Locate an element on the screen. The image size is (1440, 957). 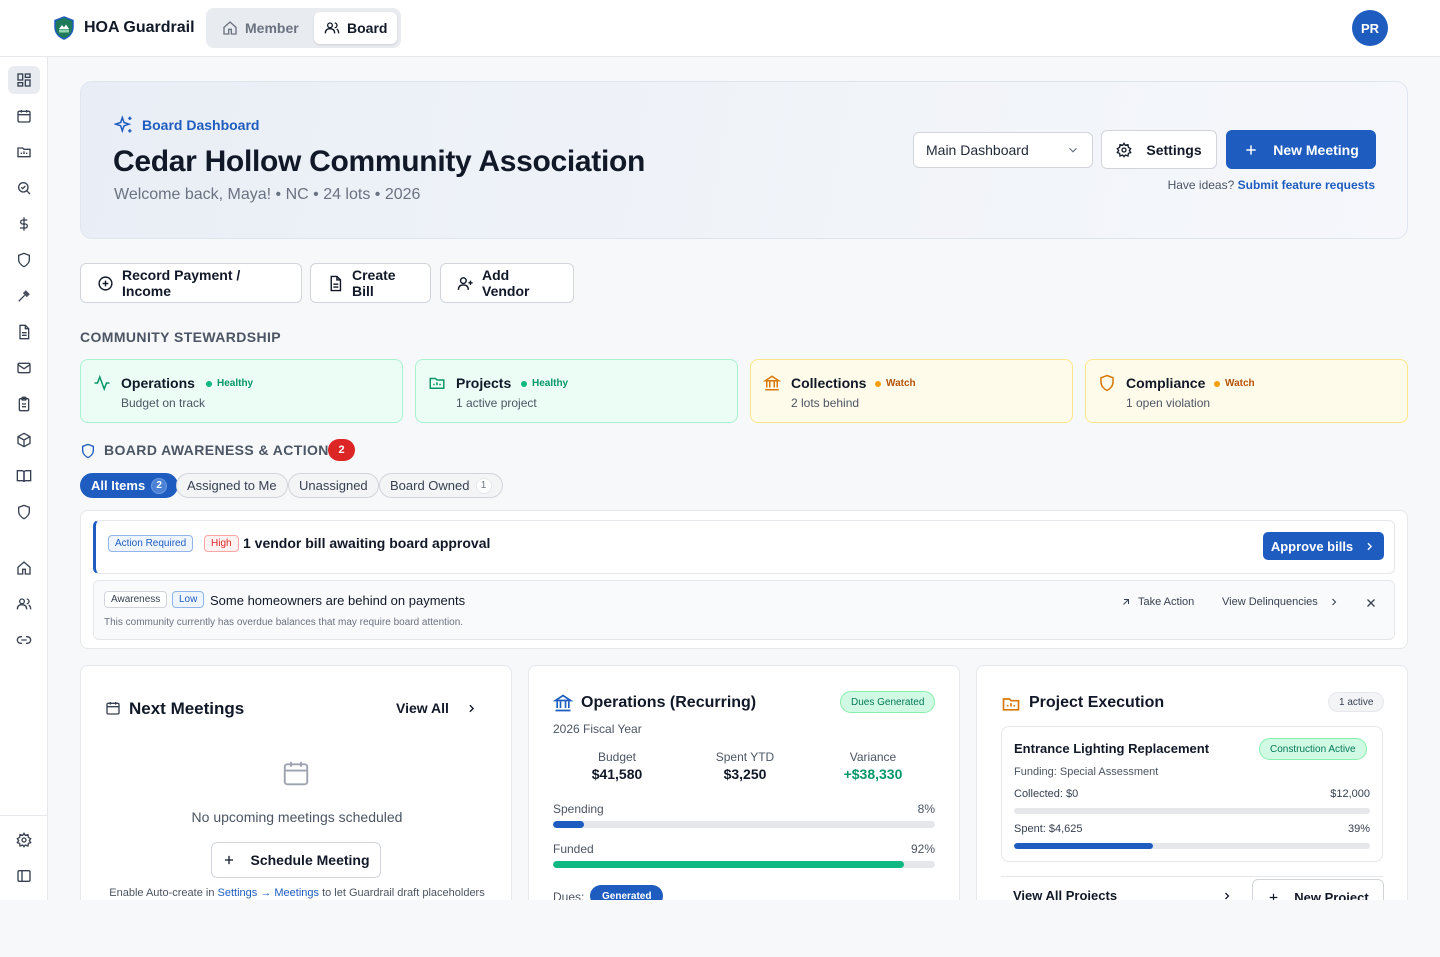
project-status-badge: Construction Active is located at coordinates (1313, 749).